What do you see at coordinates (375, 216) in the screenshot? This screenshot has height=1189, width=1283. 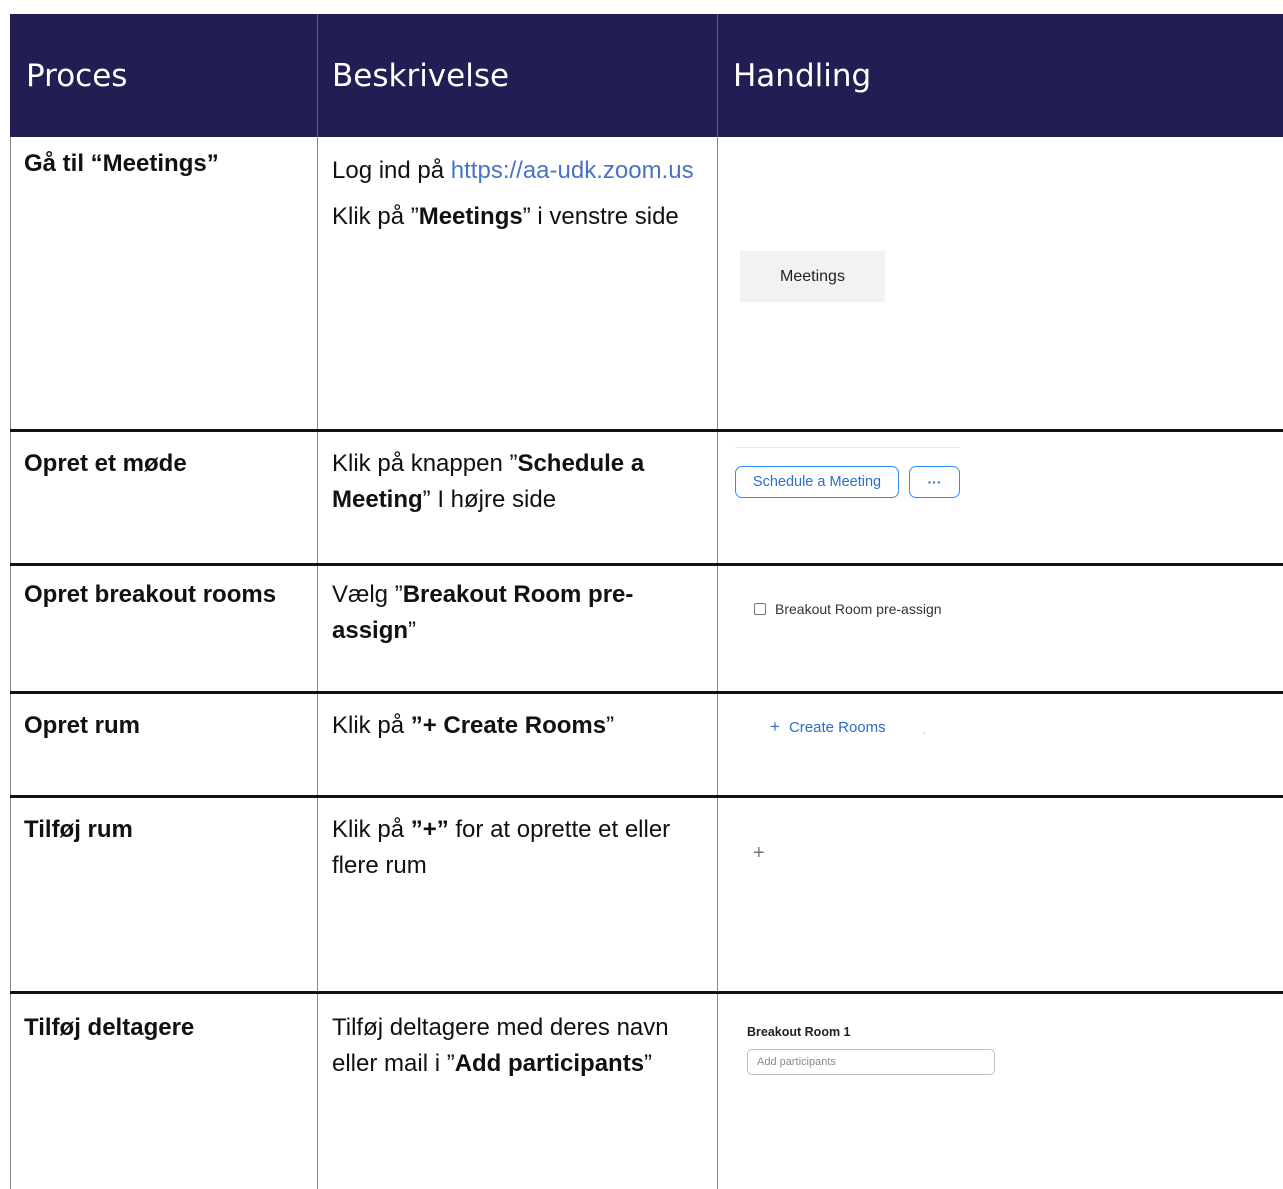 I see `description-text: Klik på ”` at bounding box center [375, 216].